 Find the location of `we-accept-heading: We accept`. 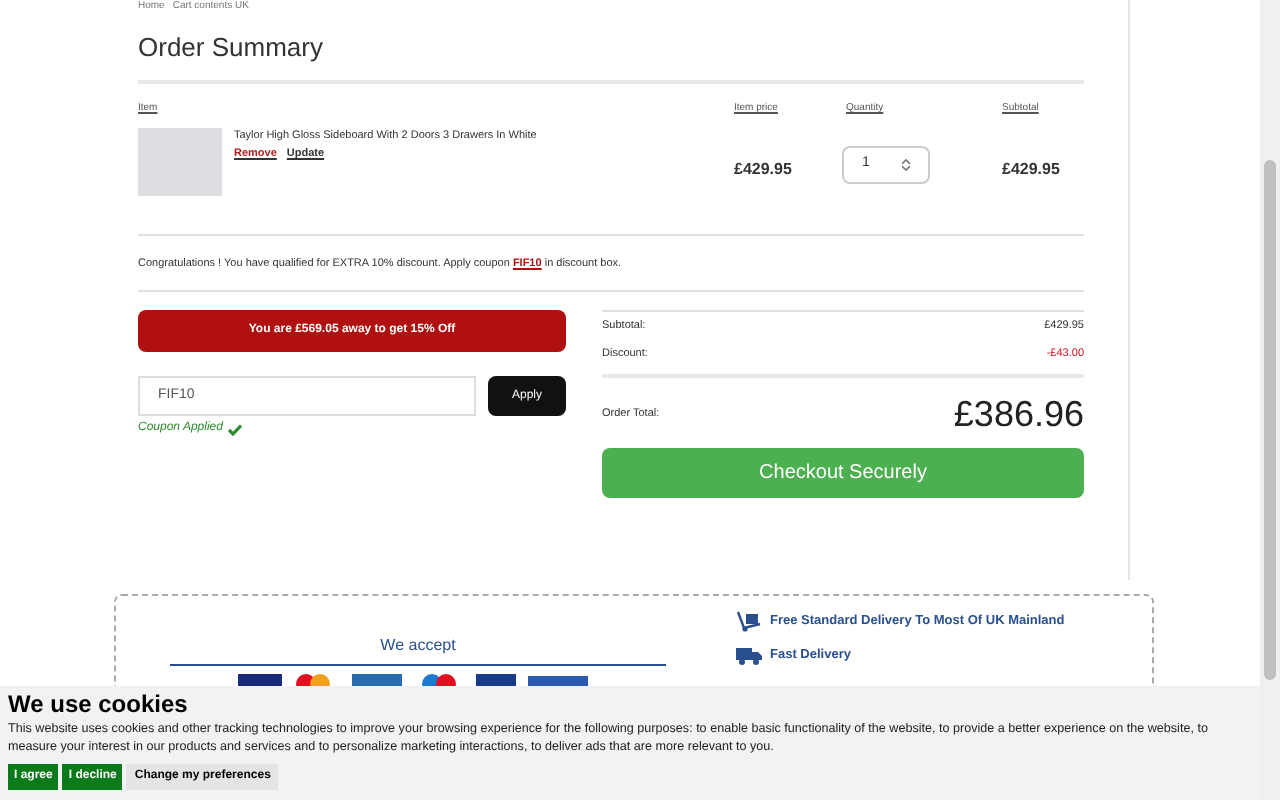

we-accept-heading: We accept is located at coordinates (418, 650).